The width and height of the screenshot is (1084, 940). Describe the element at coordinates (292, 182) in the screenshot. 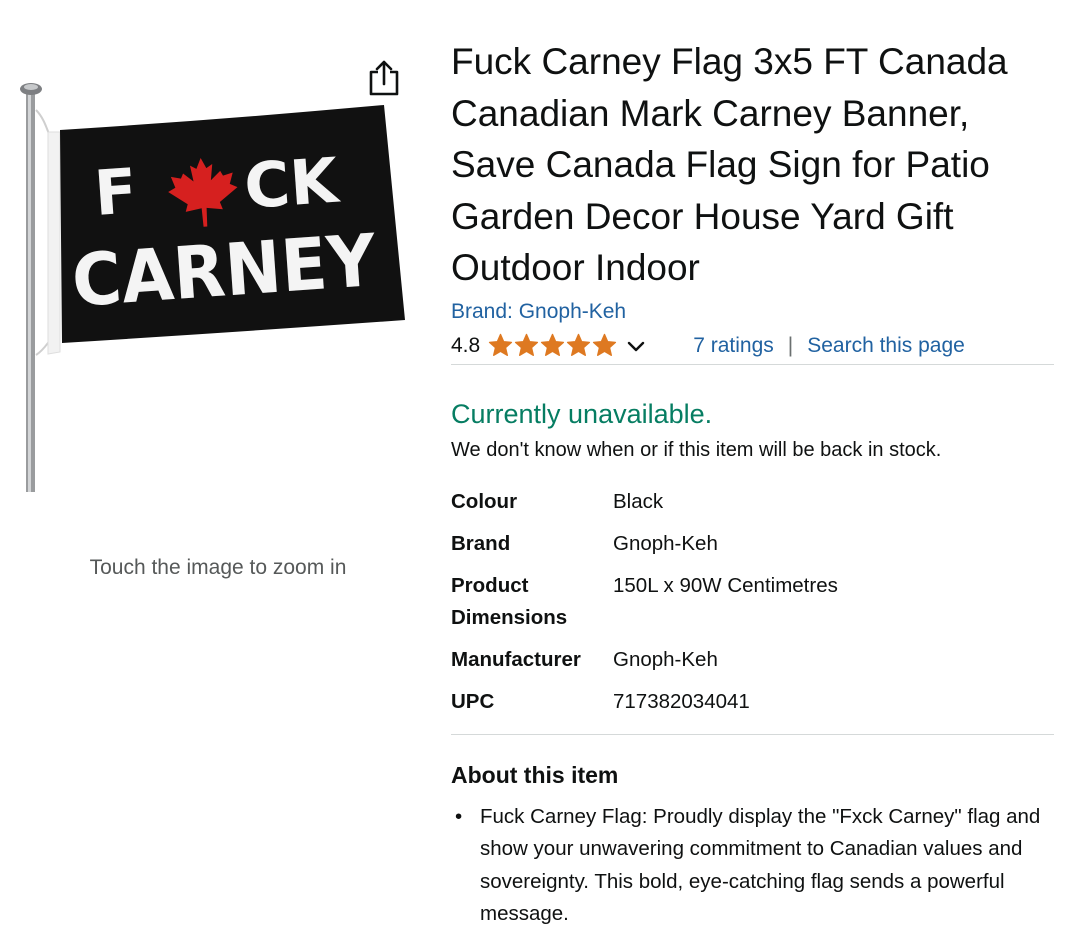

I see `flag-text-ck: CK` at that location.